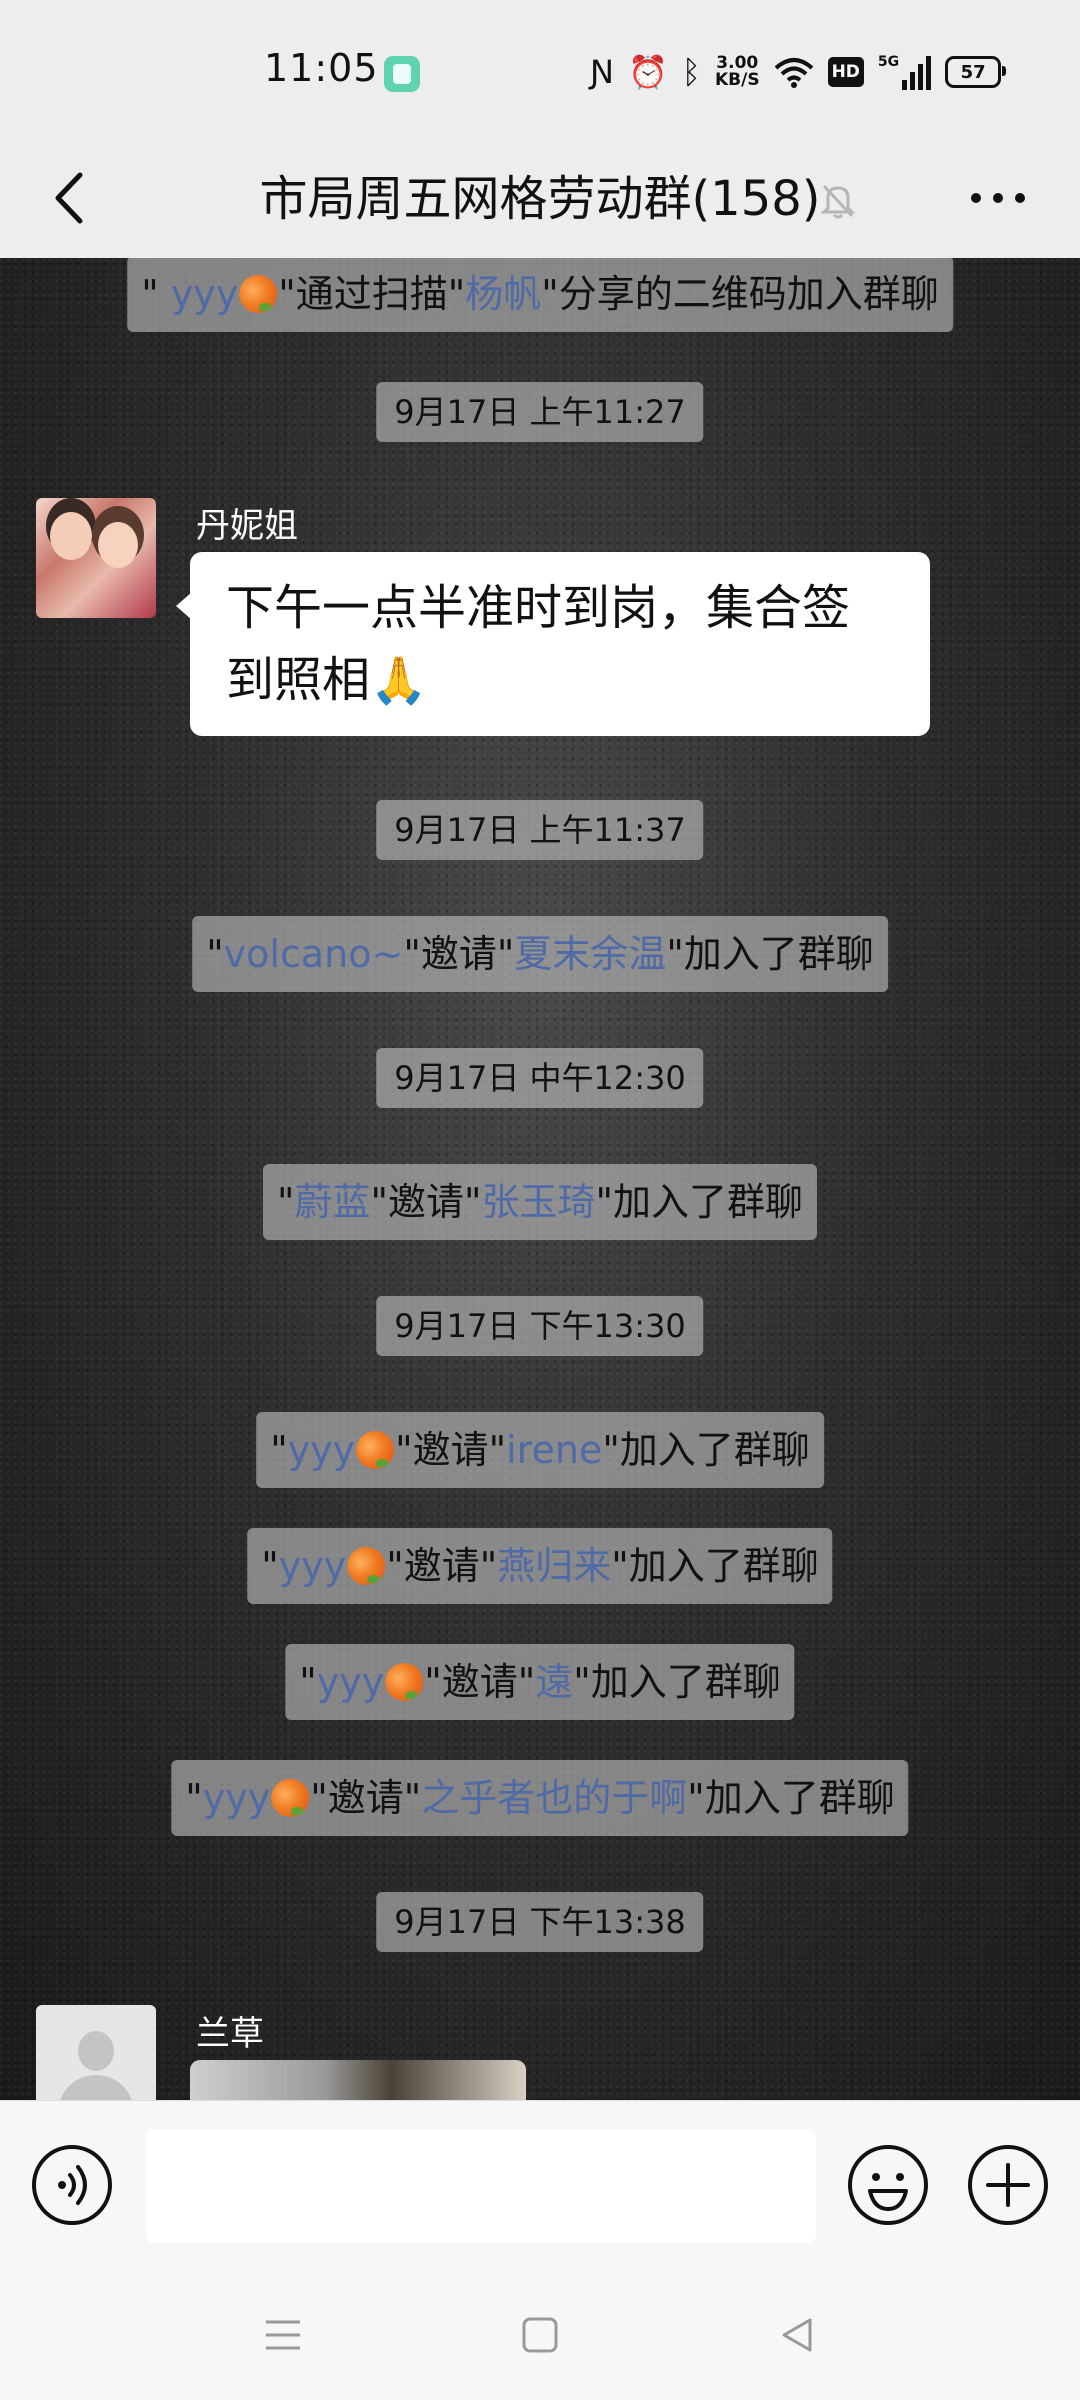 The image size is (1080, 2400). I want to click on status-icons: Ɲ ⏰ ᛒ 3.00 KB/S HD 5G 57, so click(798, 72).